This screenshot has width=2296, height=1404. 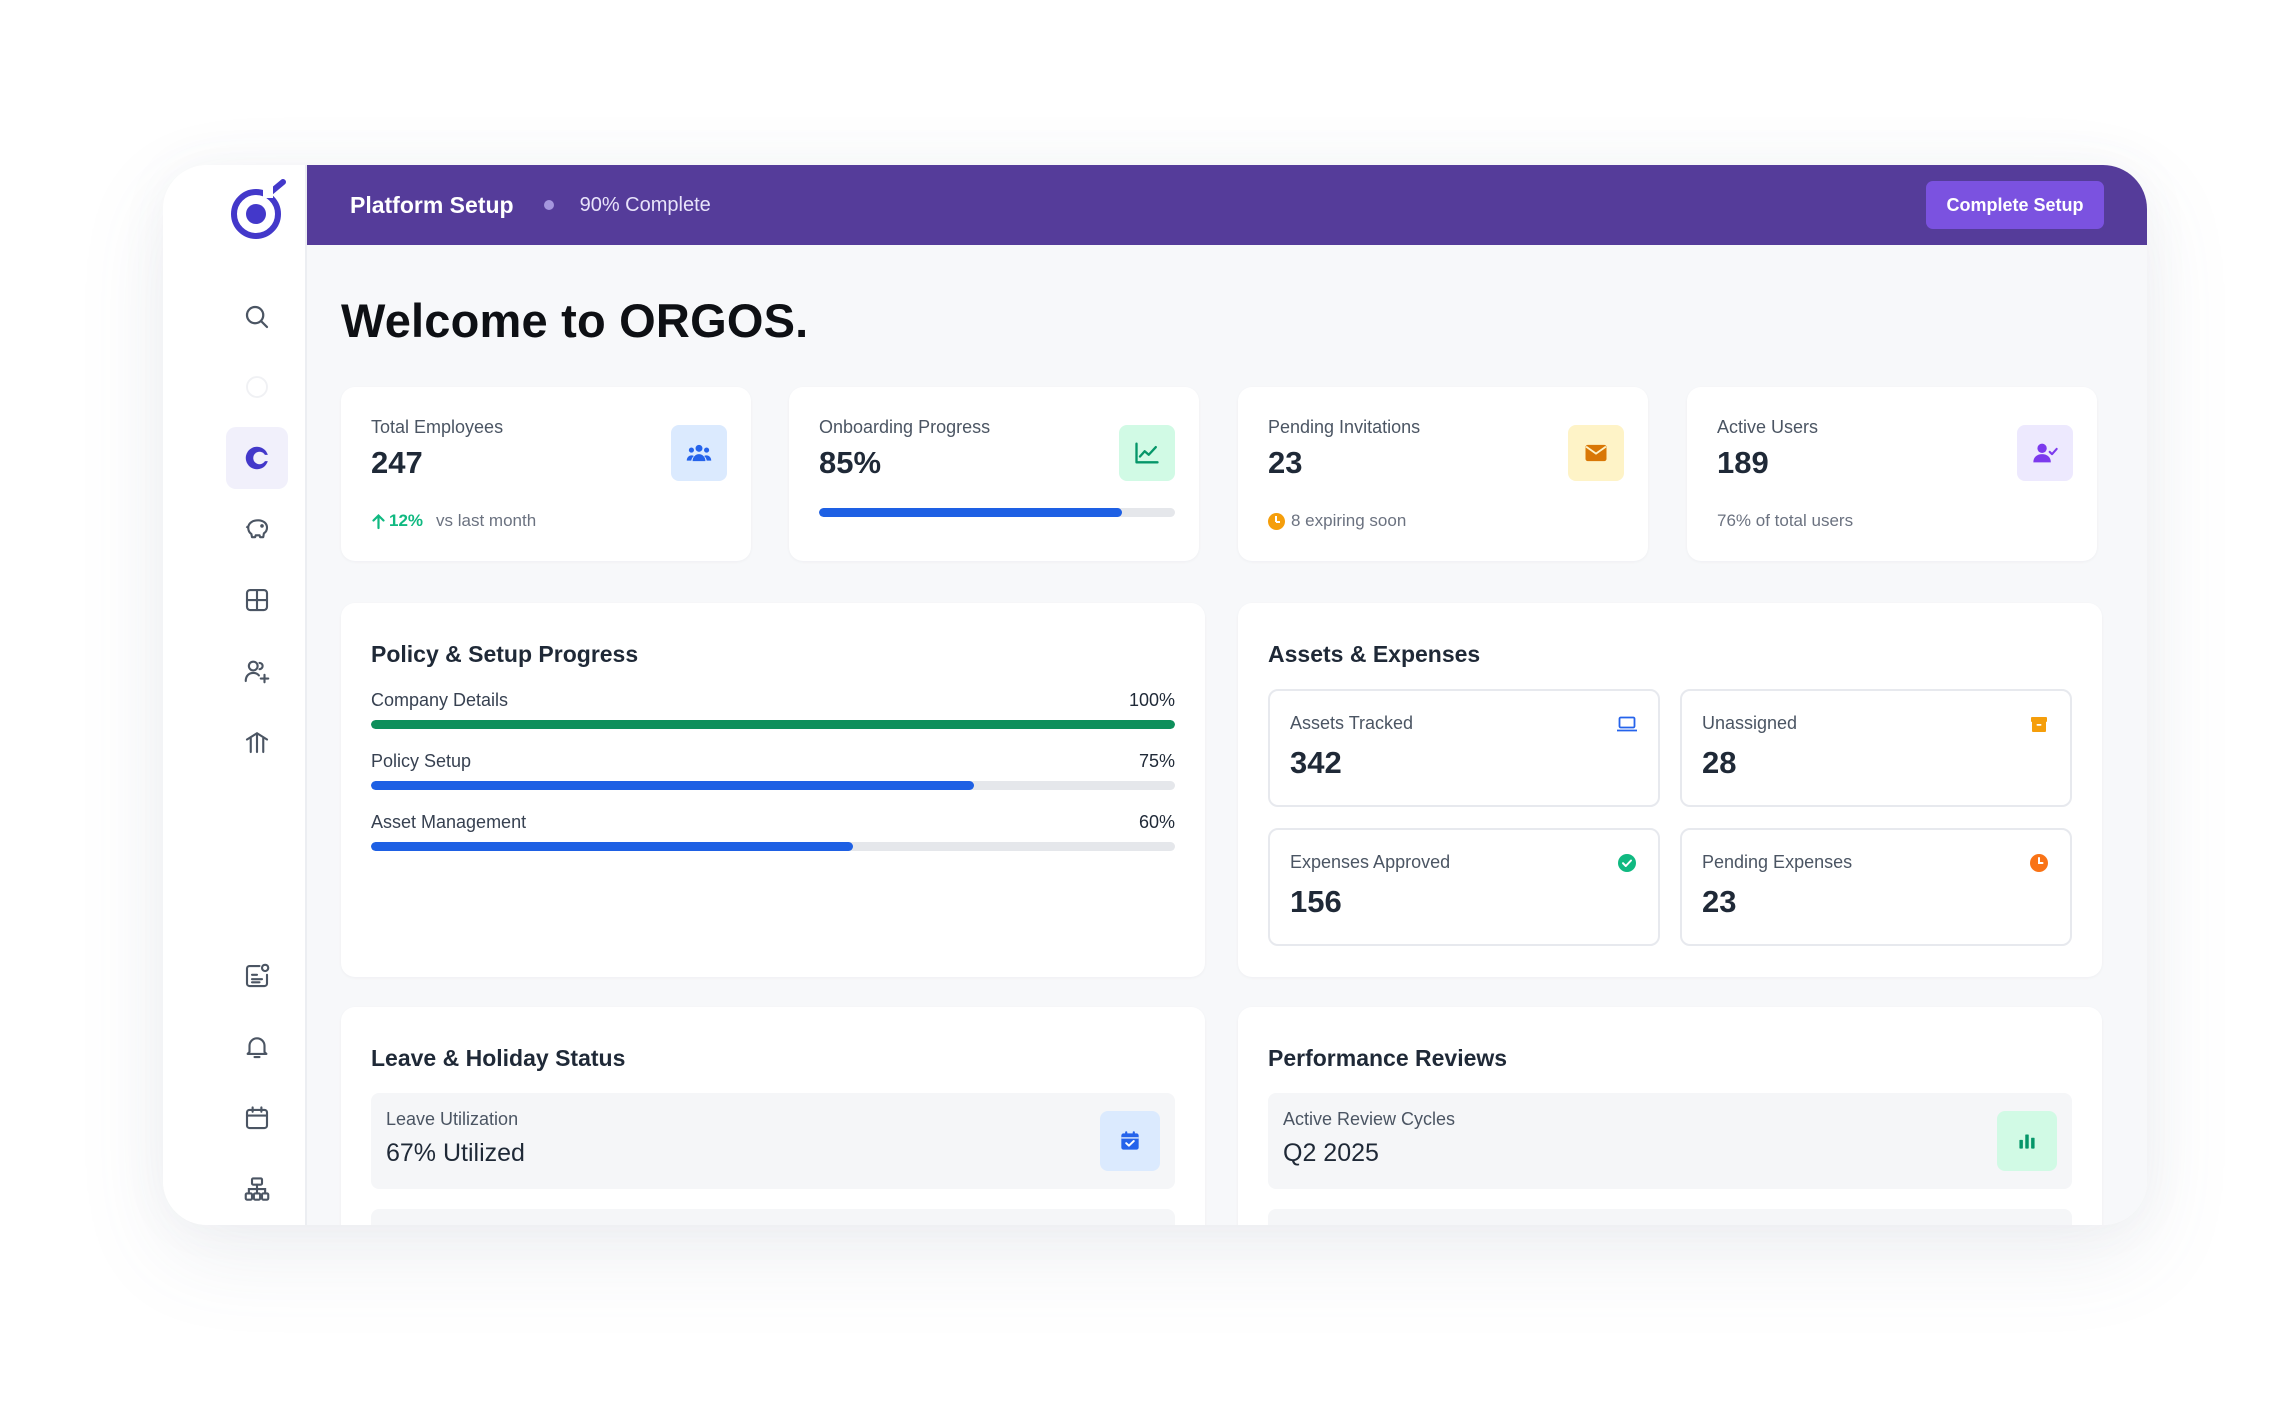 I want to click on nav-documents, so click(x=257, y=976).